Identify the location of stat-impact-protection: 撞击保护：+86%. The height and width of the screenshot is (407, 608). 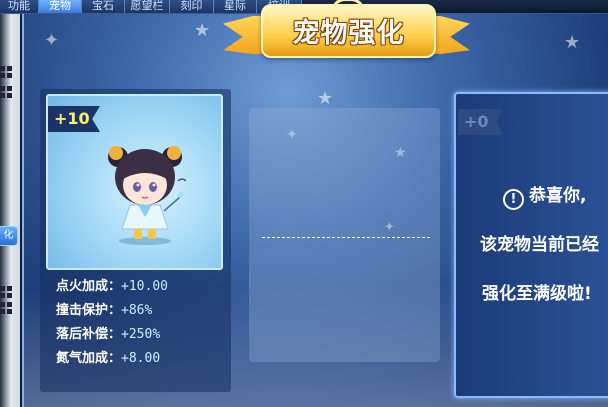
(104, 311).